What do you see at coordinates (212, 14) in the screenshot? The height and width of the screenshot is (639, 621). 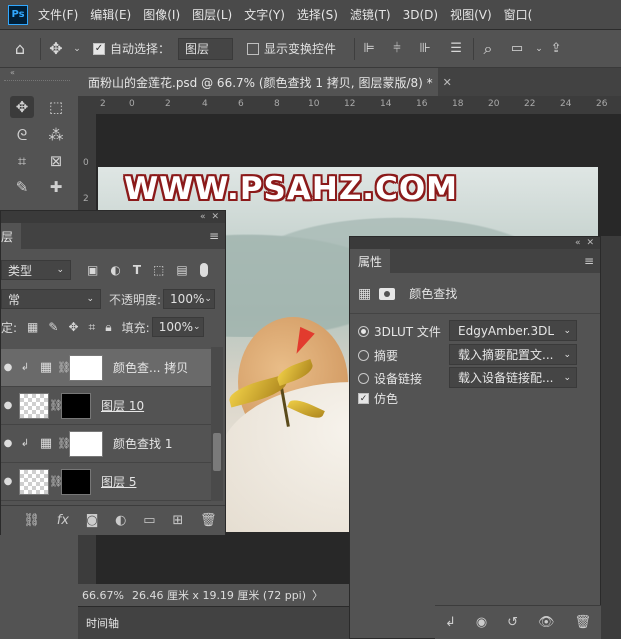 I see `menu-layer: 图层(L)` at bounding box center [212, 14].